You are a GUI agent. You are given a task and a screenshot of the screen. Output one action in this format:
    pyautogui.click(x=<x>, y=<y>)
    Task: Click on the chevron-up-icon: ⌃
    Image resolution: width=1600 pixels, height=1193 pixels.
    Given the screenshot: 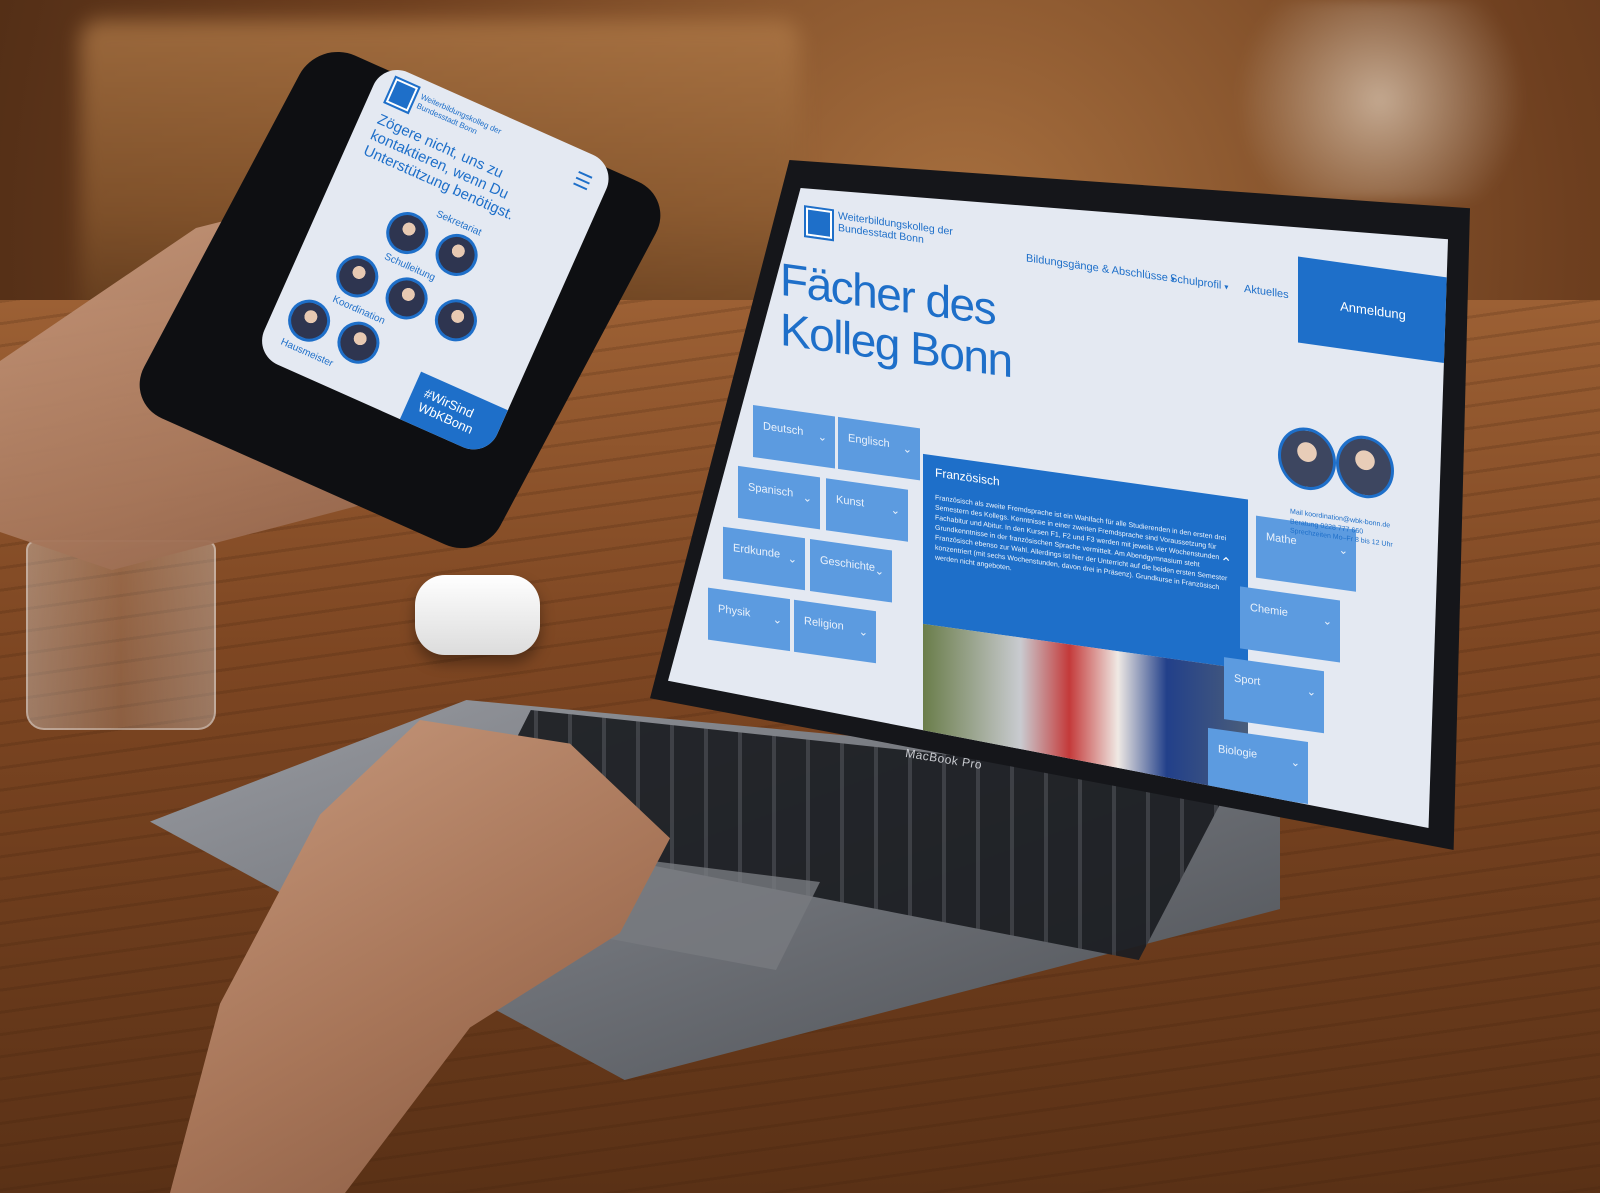 What is the action you would take?
    pyautogui.click(x=1226, y=563)
    